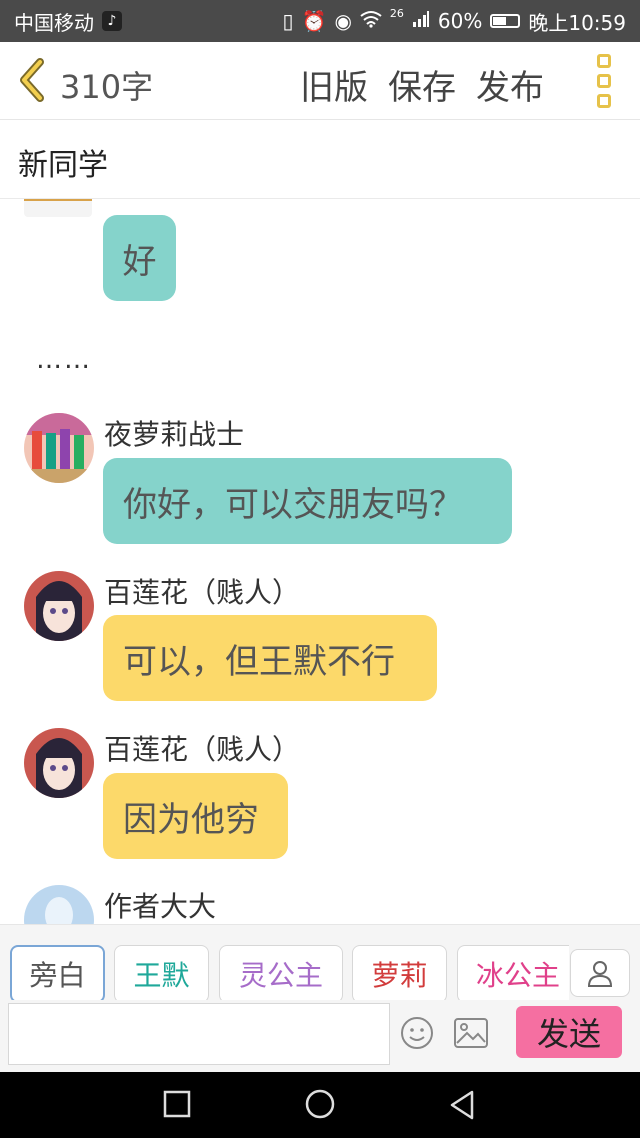  I want to click on emoji-button, so click(417, 1035).